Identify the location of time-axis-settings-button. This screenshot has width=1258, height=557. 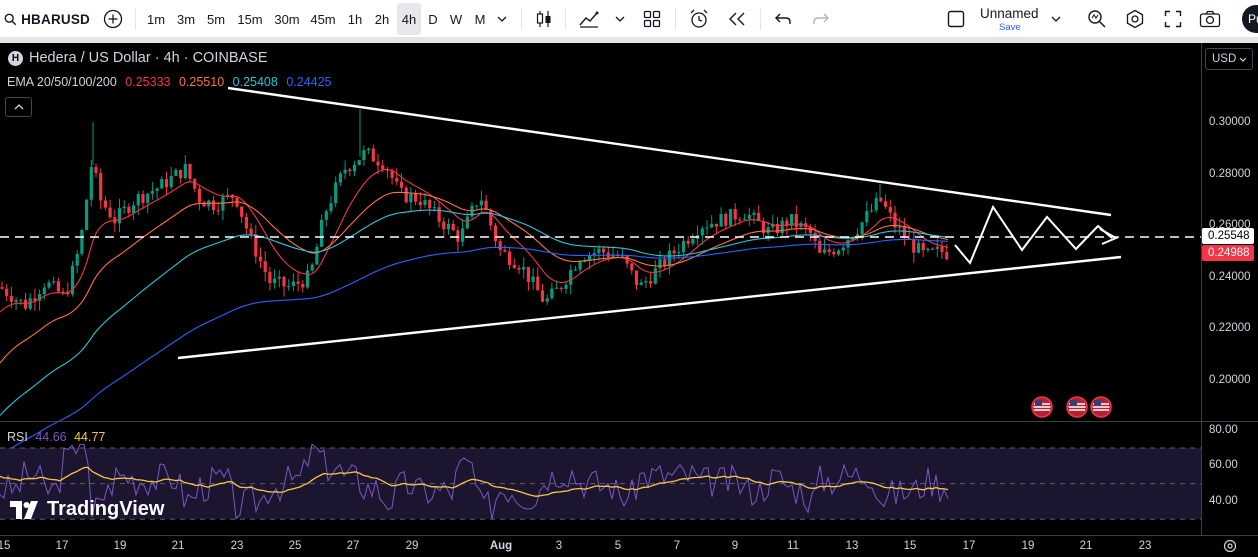
(1230, 546).